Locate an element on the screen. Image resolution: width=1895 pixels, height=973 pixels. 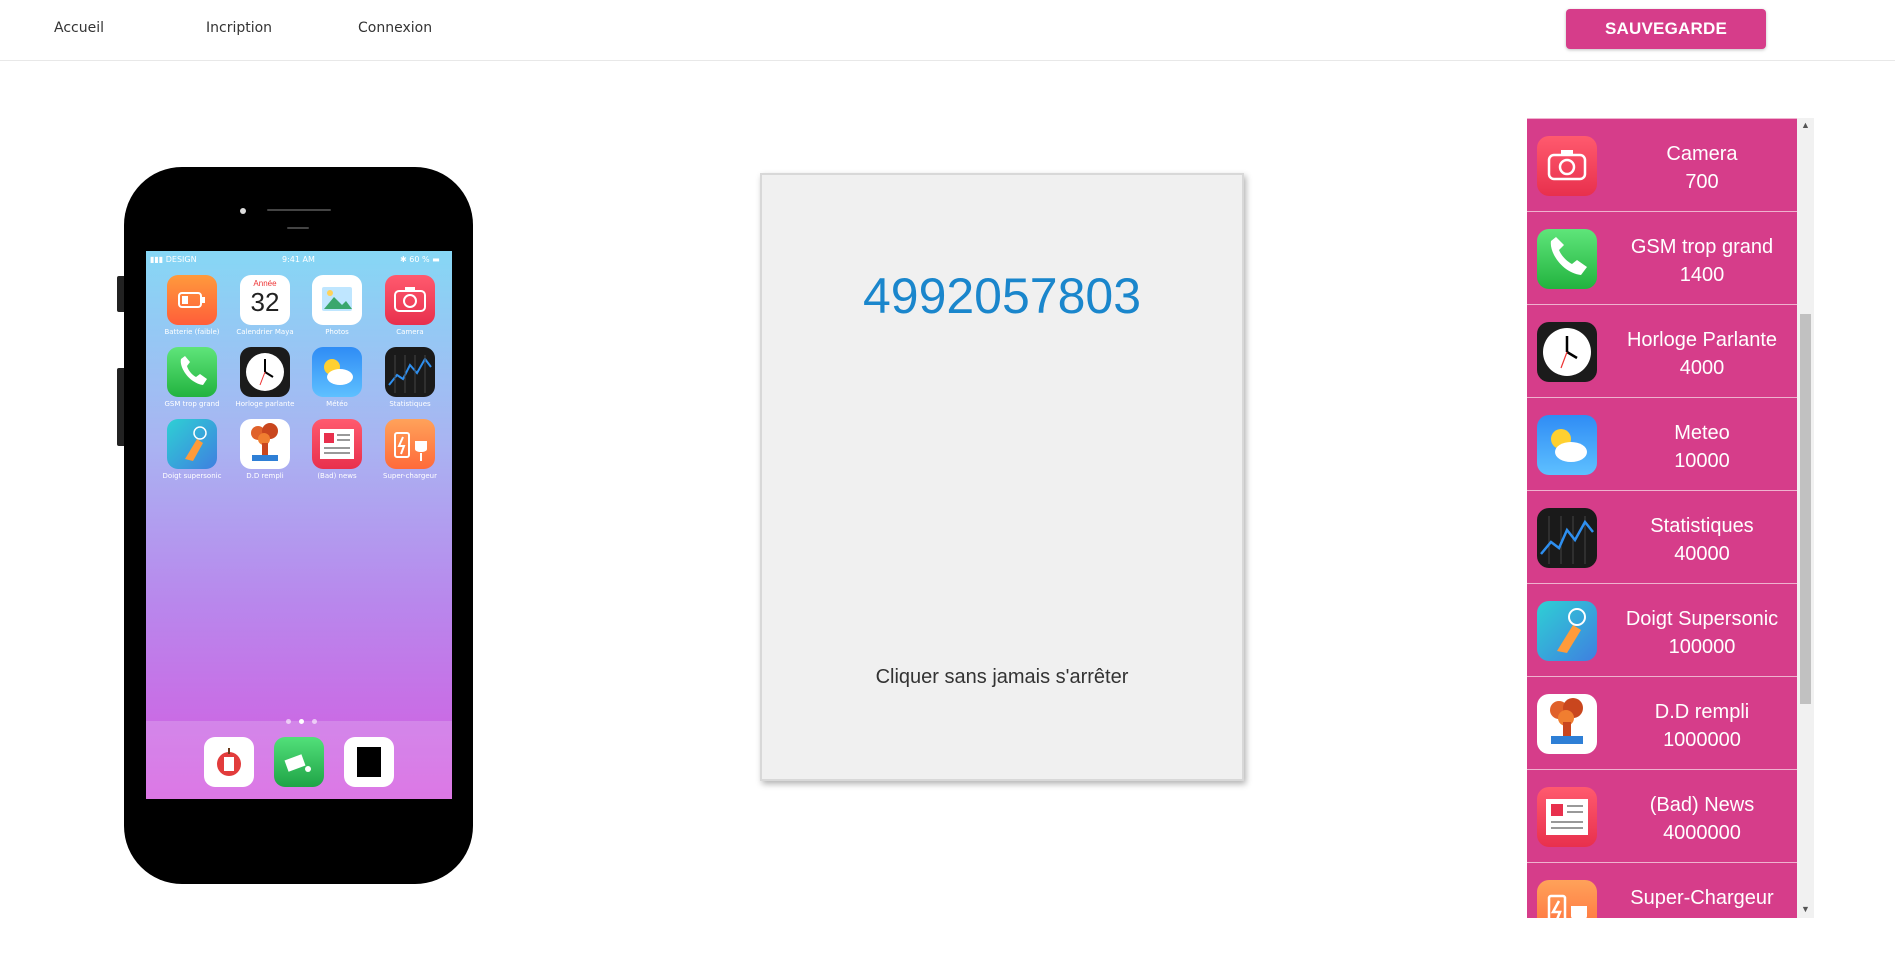
app-photos: Photos is located at coordinates (337, 305).